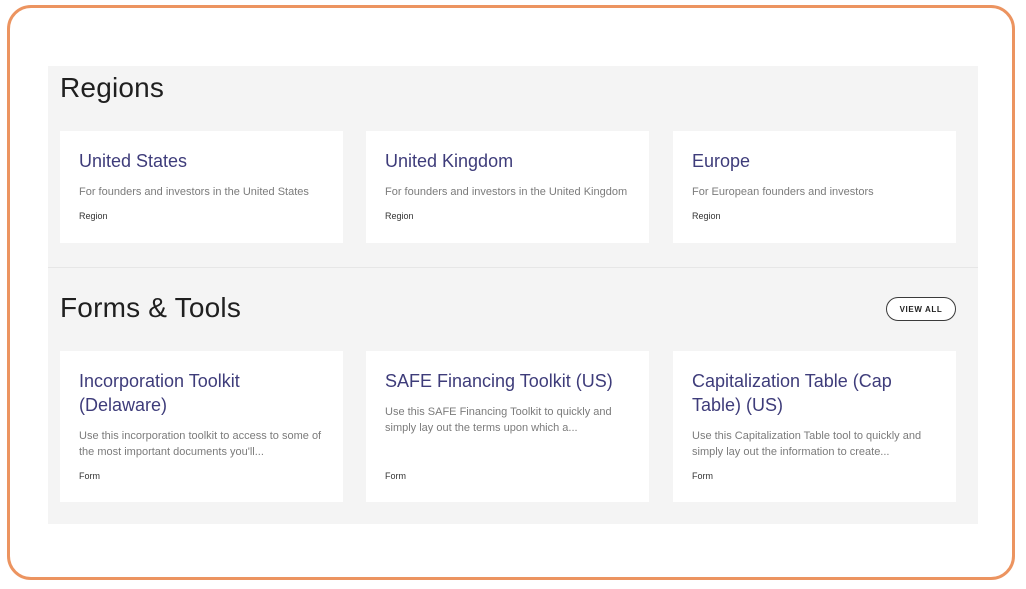  Describe the element at coordinates (507, 161) in the screenshot. I see `card-title: United Kingdom` at that location.